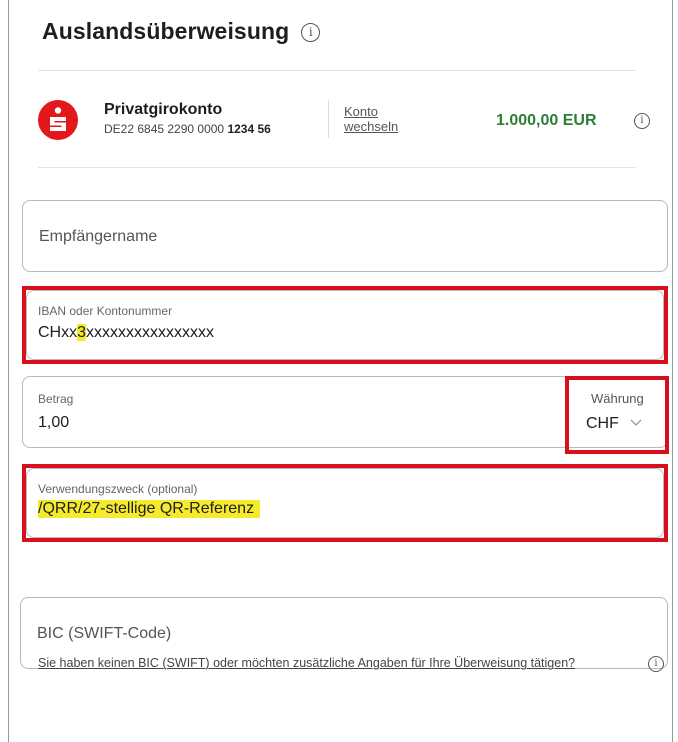 The height and width of the screenshot is (742, 678). Describe the element at coordinates (82, 332) in the screenshot. I see `iban-value-highlight: 3` at that location.